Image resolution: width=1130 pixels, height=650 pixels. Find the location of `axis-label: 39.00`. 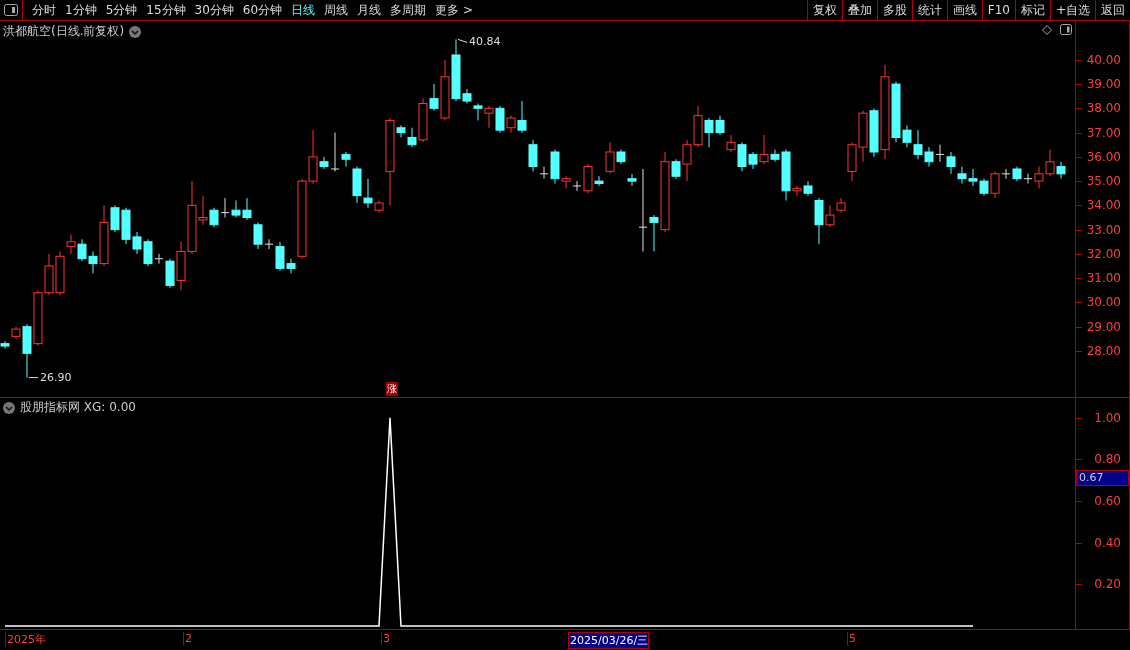

axis-label: 39.00 is located at coordinates (1103, 84).